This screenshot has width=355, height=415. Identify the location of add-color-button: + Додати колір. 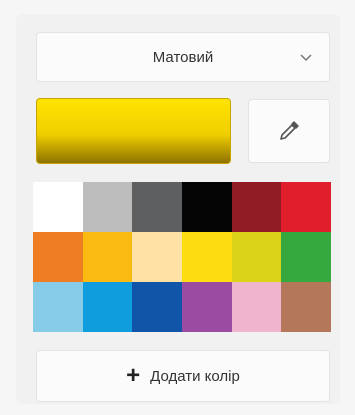
(183, 376).